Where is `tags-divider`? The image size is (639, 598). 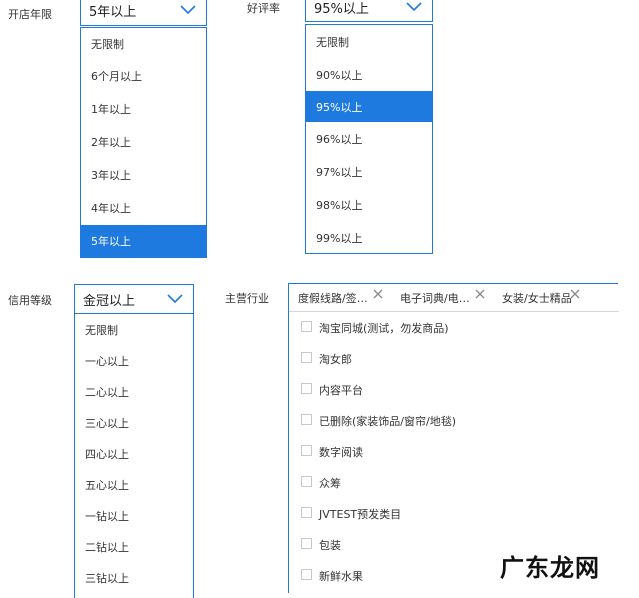 tags-divider is located at coordinates (454, 311).